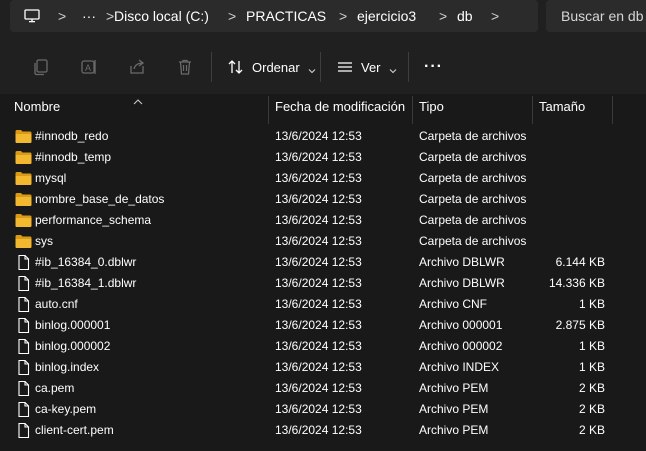 Image resolution: width=646 pixels, height=451 pixels. Describe the element at coordinates (323, 304) in the screenshot. I see `file-row: auto.cnf 13/6/2024 12:53 Archivo CNF 1 KB` at that location.